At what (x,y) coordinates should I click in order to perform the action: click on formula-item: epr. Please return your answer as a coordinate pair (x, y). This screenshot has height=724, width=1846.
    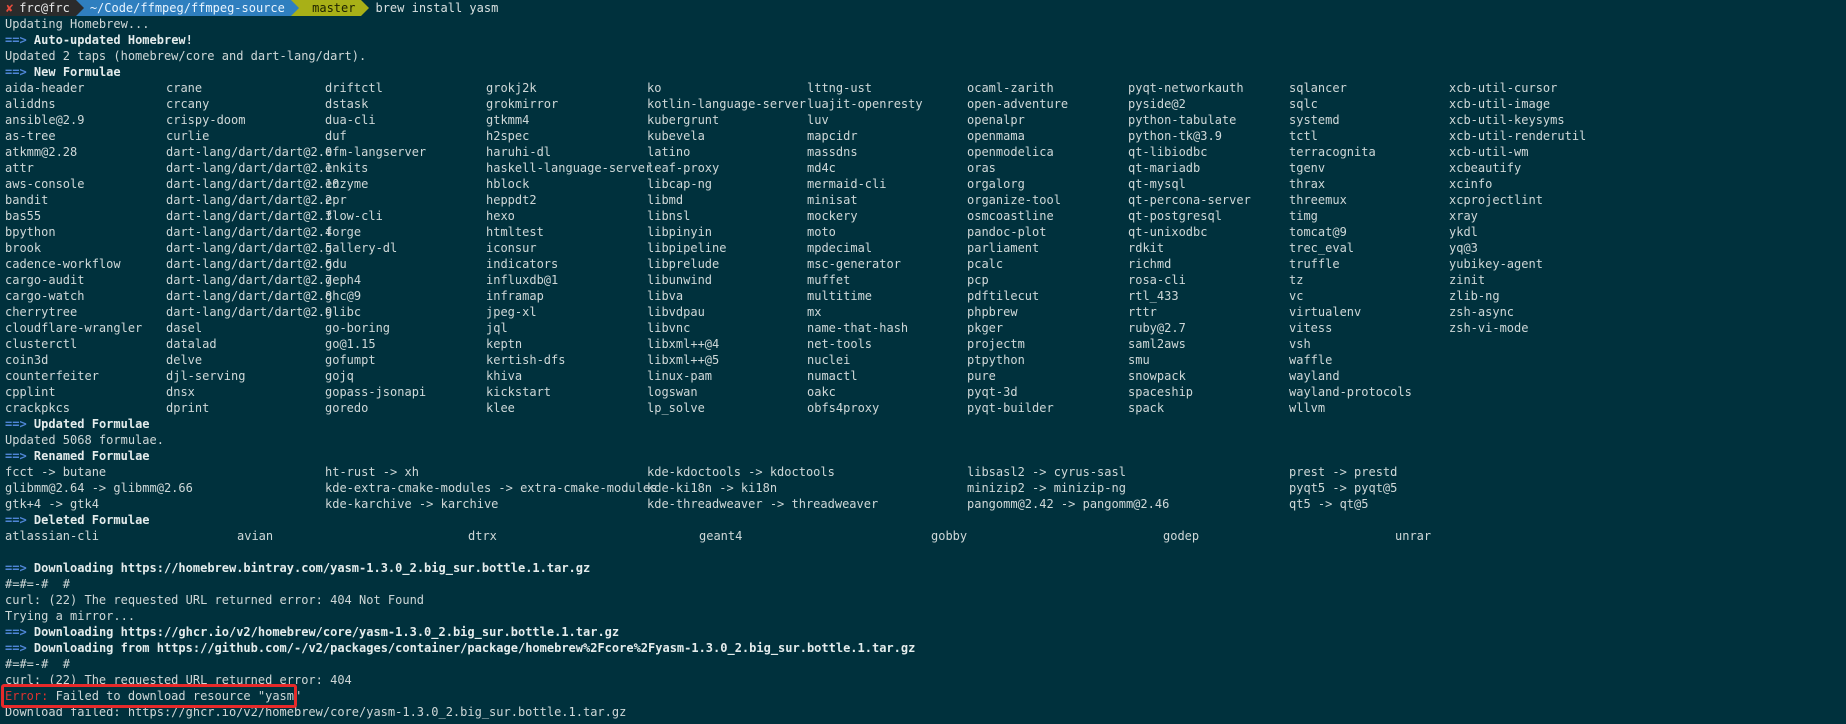
    Looking at the image, I should click on (336, 200).